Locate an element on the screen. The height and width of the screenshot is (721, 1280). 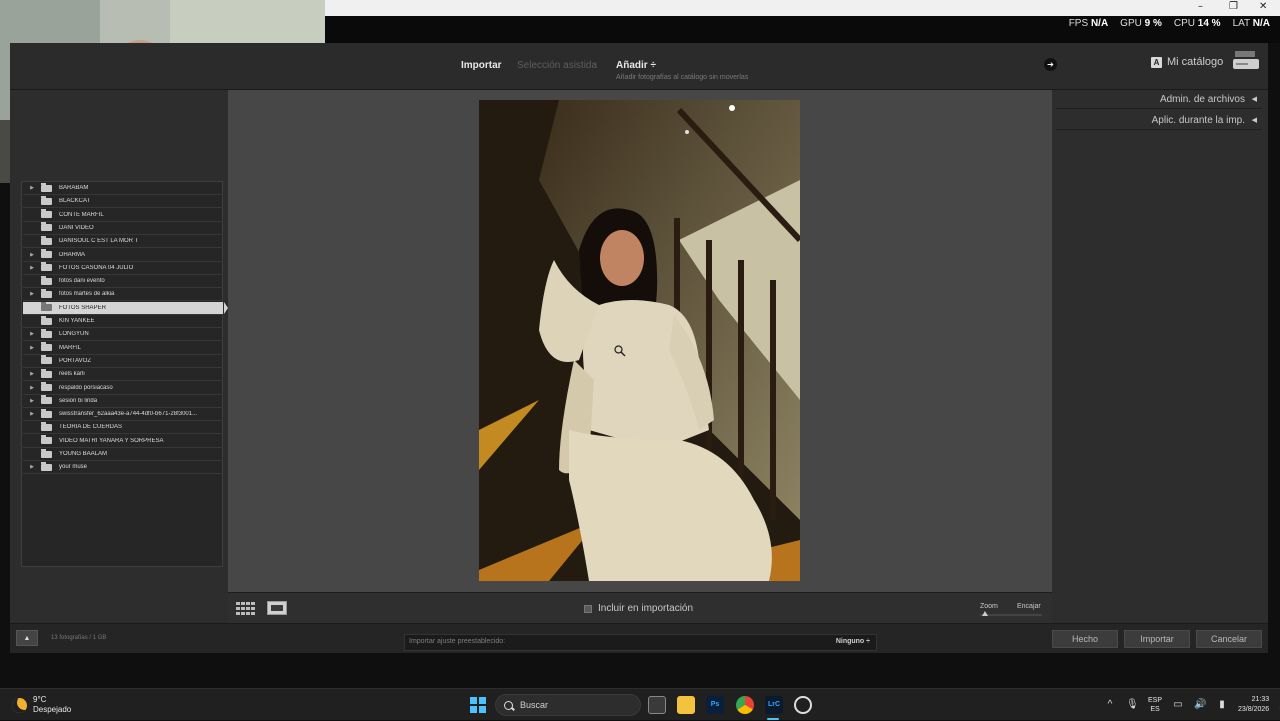
weather-widget: 9°C Despejado is located at coordinates (41, 705).